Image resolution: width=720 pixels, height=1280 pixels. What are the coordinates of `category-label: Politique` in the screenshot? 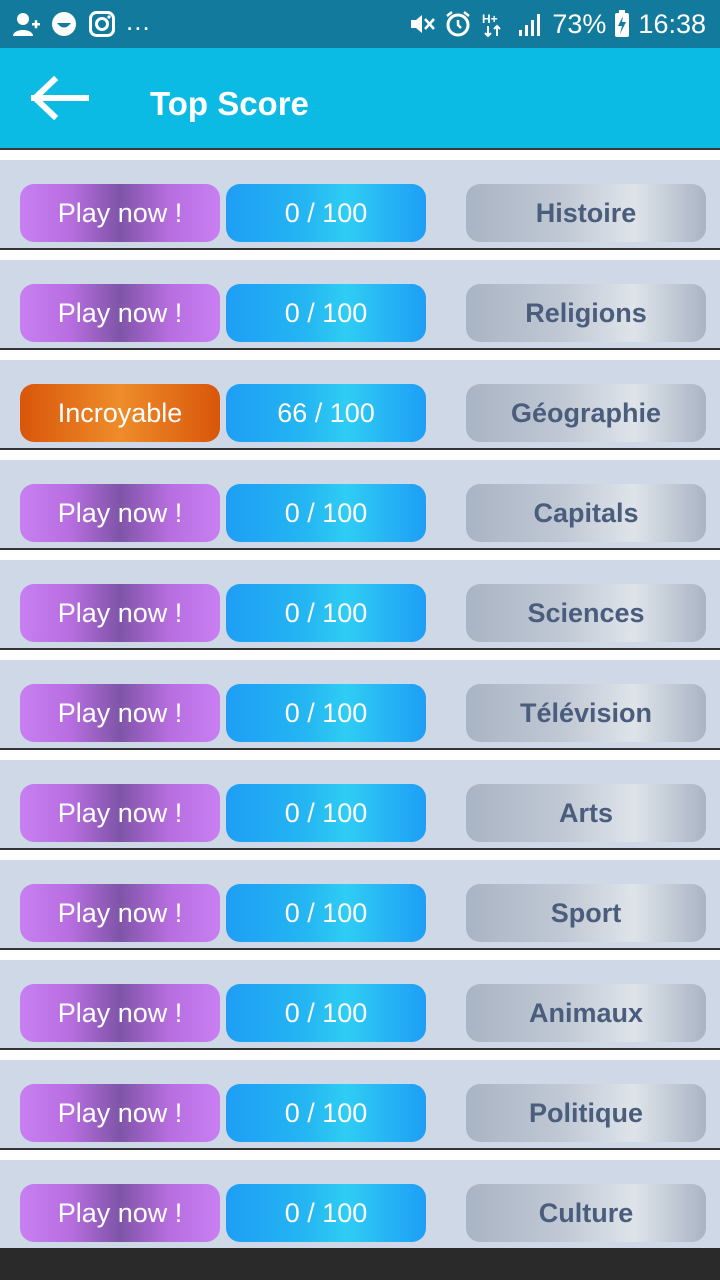 It's located at (586, 1113).